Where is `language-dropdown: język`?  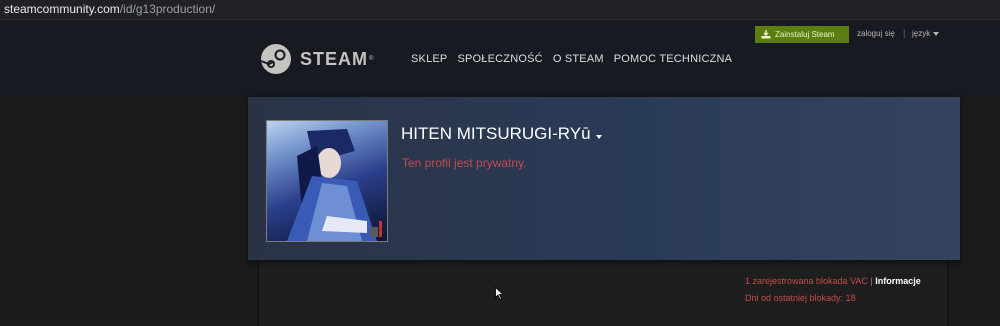
language-dropdown: język is located at coordinates (926, 33).